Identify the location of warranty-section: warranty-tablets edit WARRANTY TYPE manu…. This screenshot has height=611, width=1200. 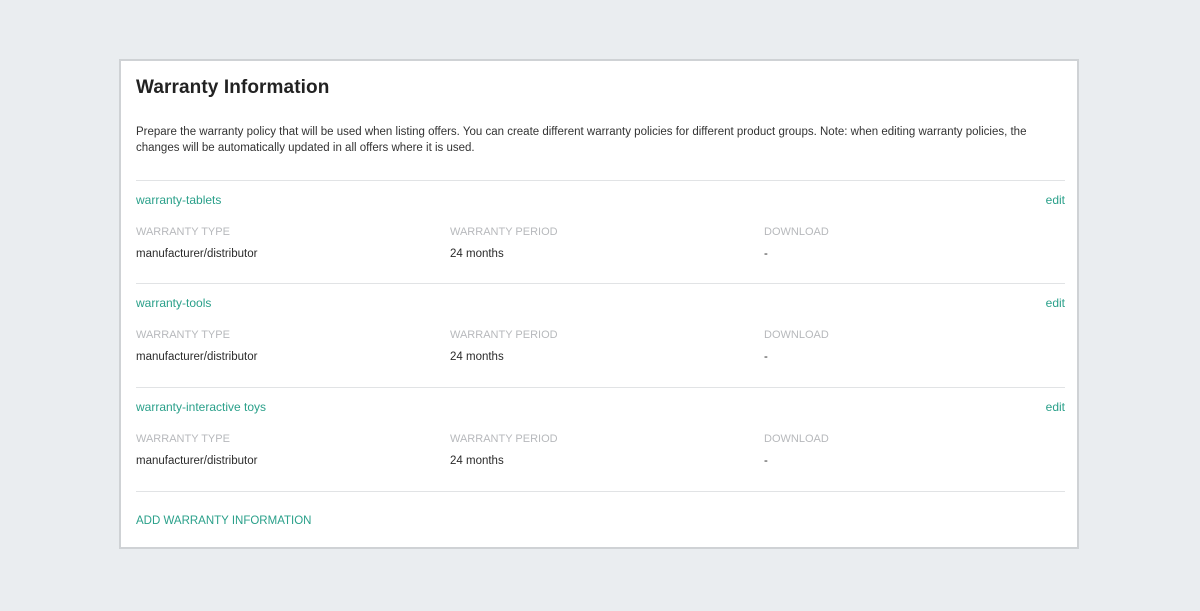
(600, 232).